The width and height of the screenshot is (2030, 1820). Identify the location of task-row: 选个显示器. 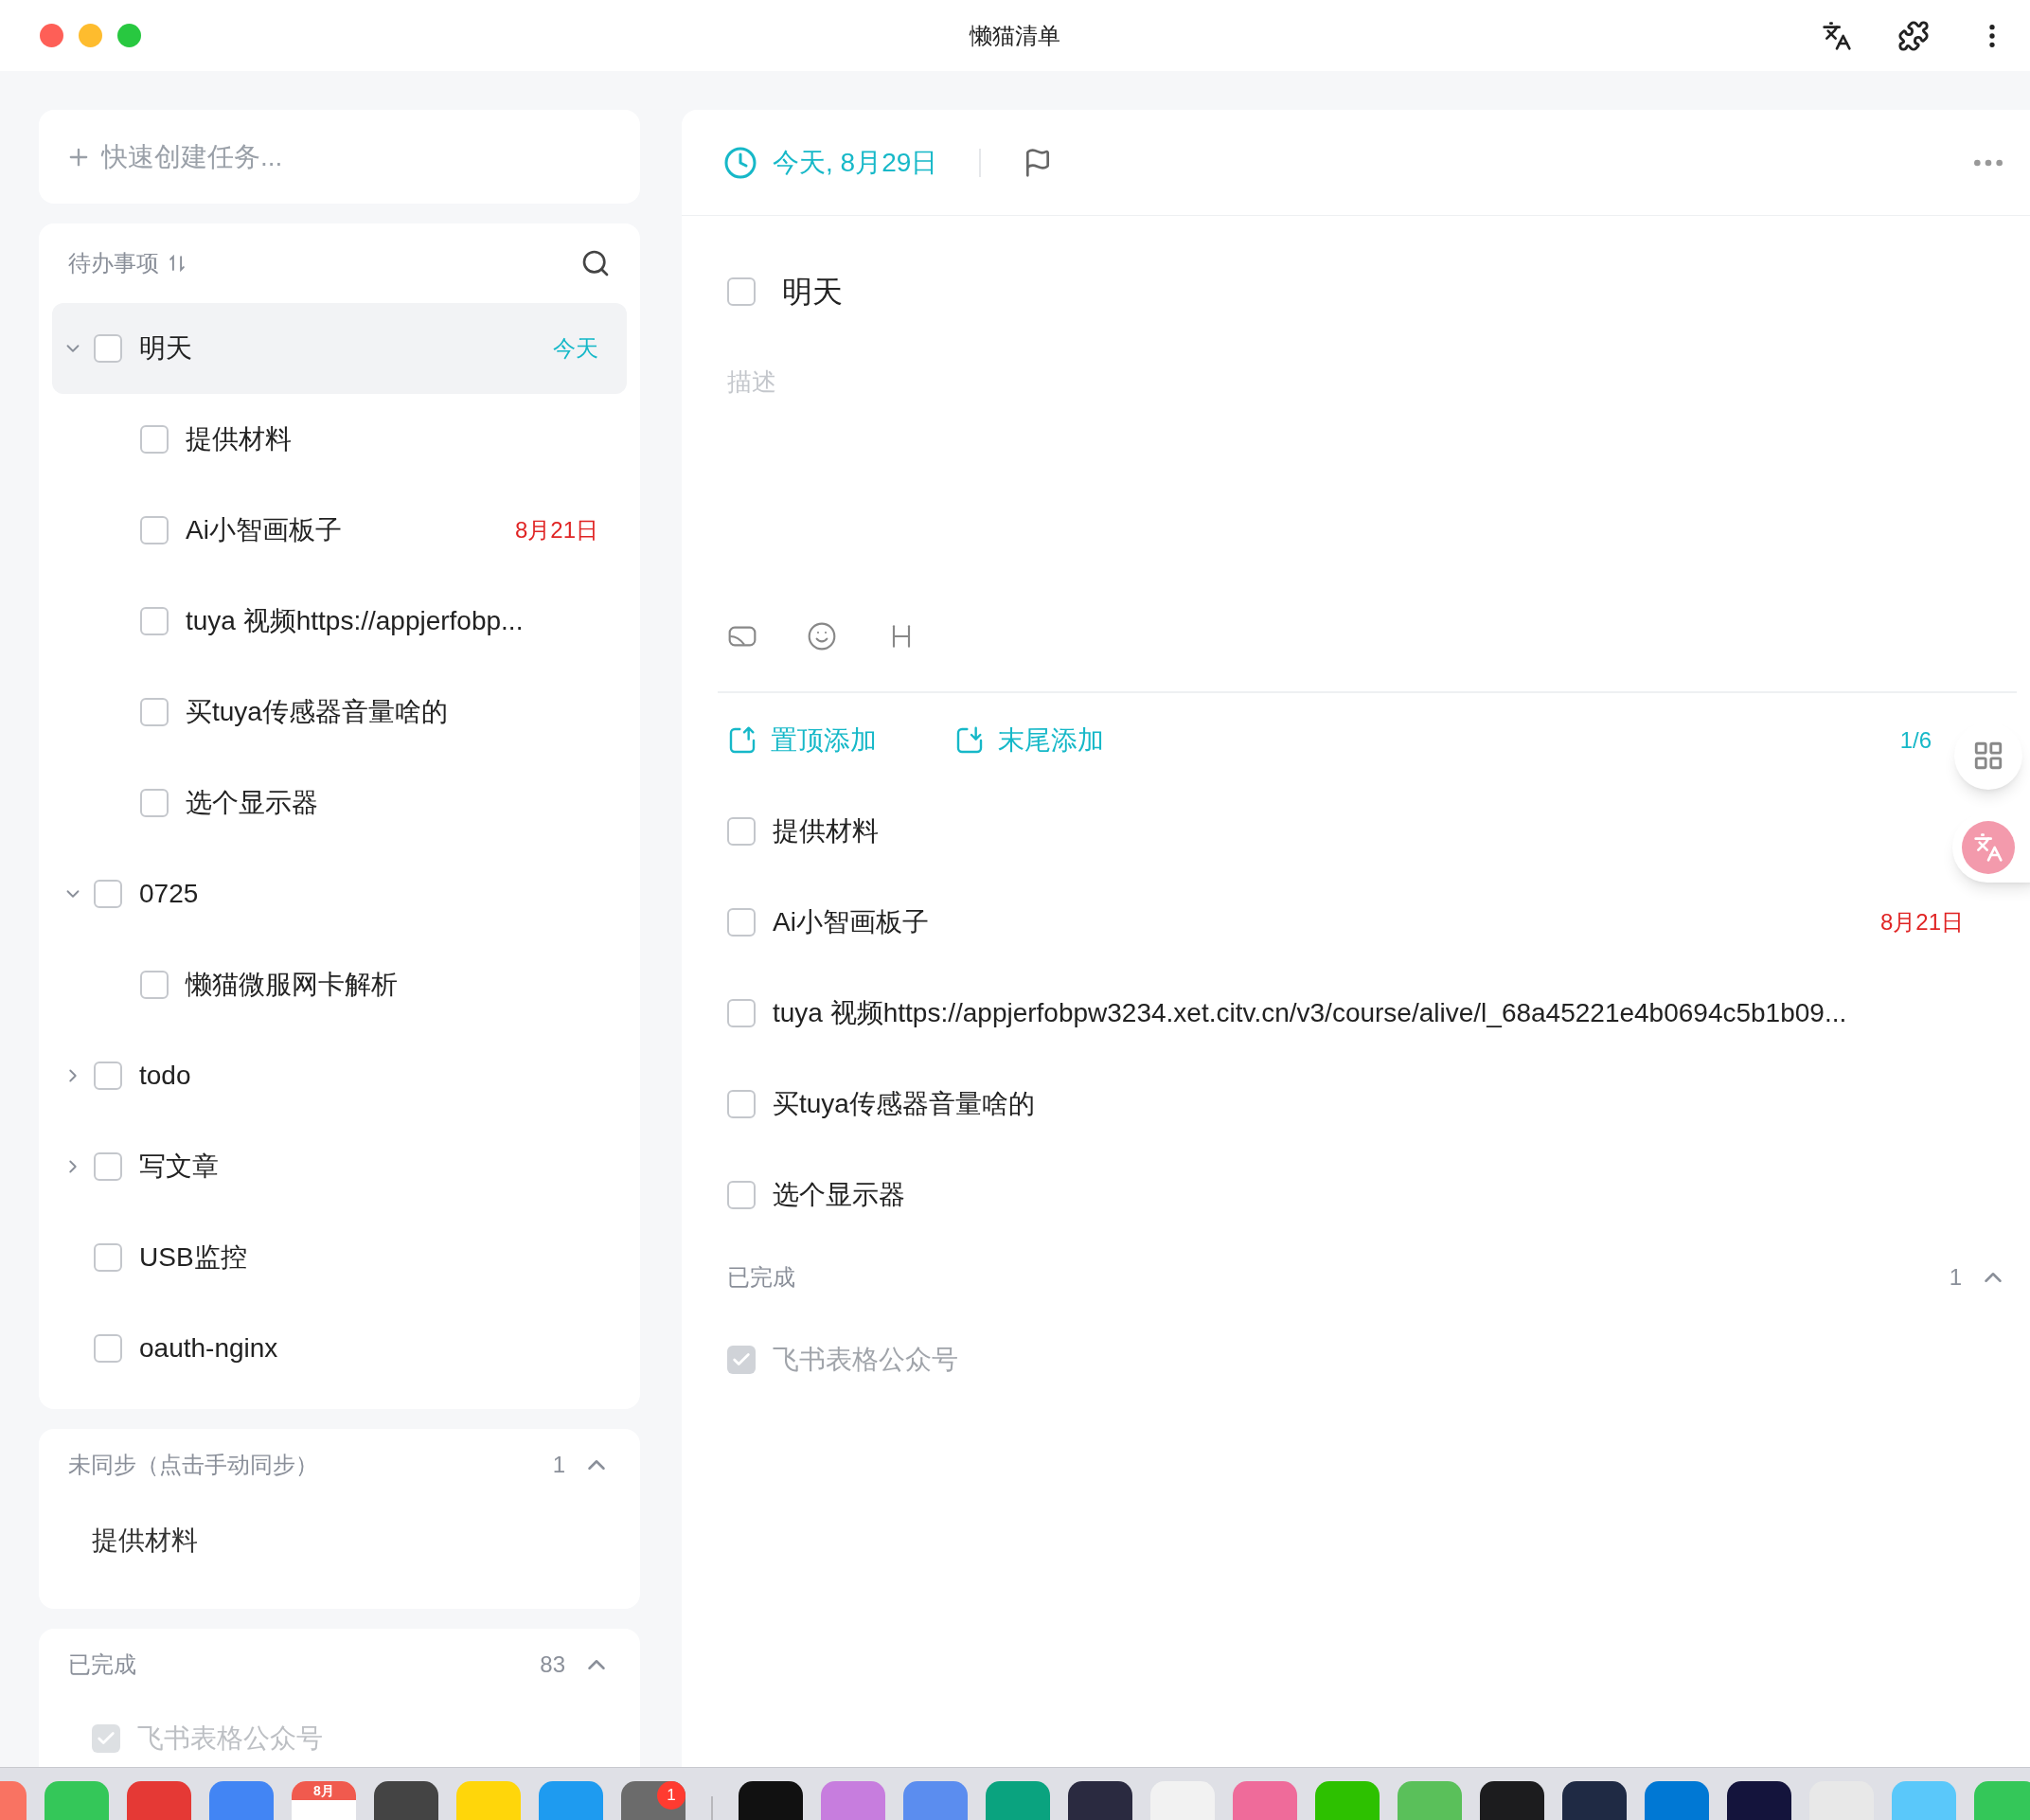
(339, 803).